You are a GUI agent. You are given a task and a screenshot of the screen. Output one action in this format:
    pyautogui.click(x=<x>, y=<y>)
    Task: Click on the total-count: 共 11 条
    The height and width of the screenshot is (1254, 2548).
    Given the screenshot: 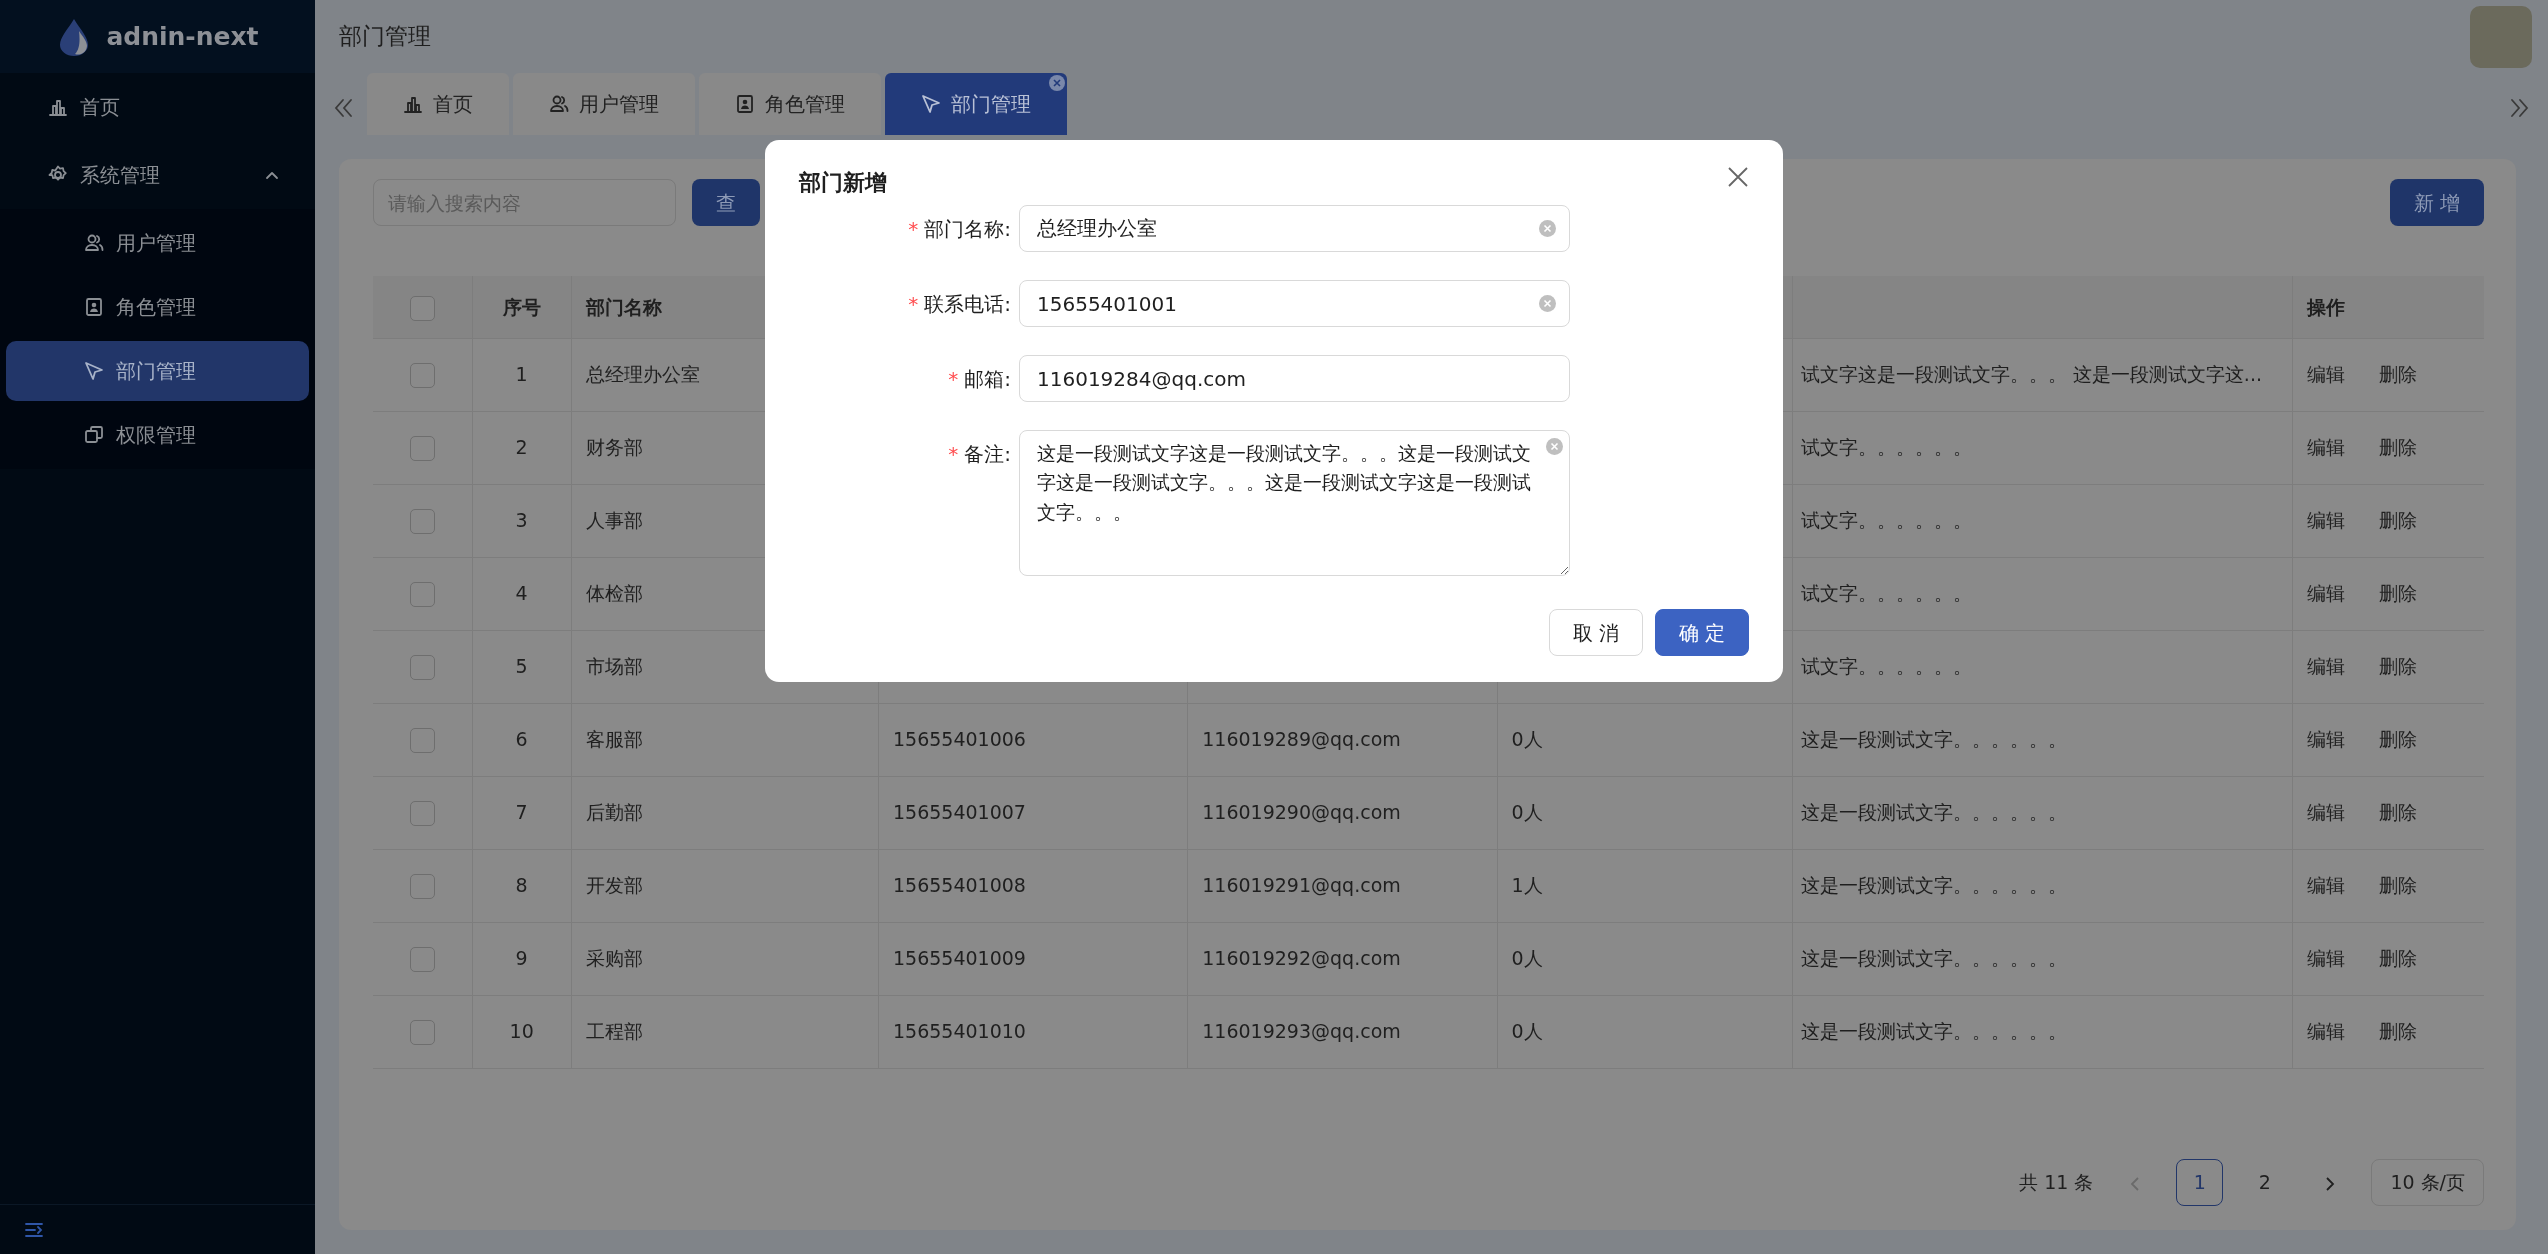 What is the action you would take?
    pyautogui.click(x=2056, y=1183)
    